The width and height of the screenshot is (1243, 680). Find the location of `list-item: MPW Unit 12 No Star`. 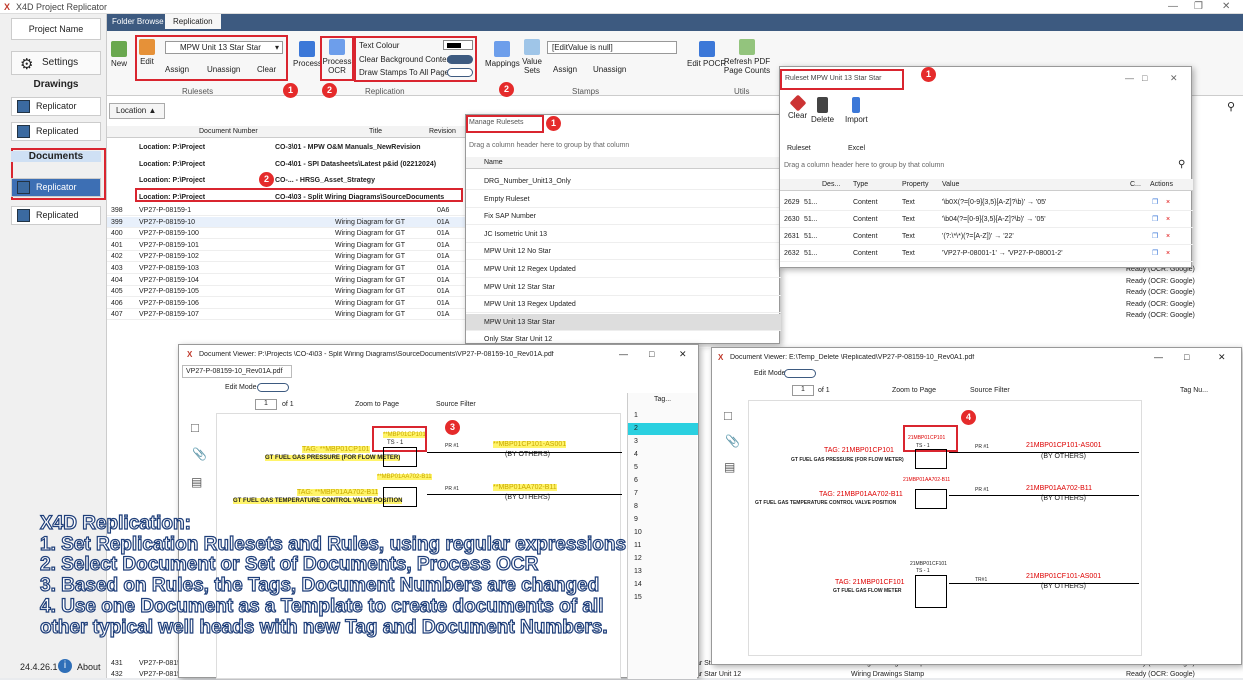

list-item: MPW Unit 12 No Star is located at coordinates (623, 252).